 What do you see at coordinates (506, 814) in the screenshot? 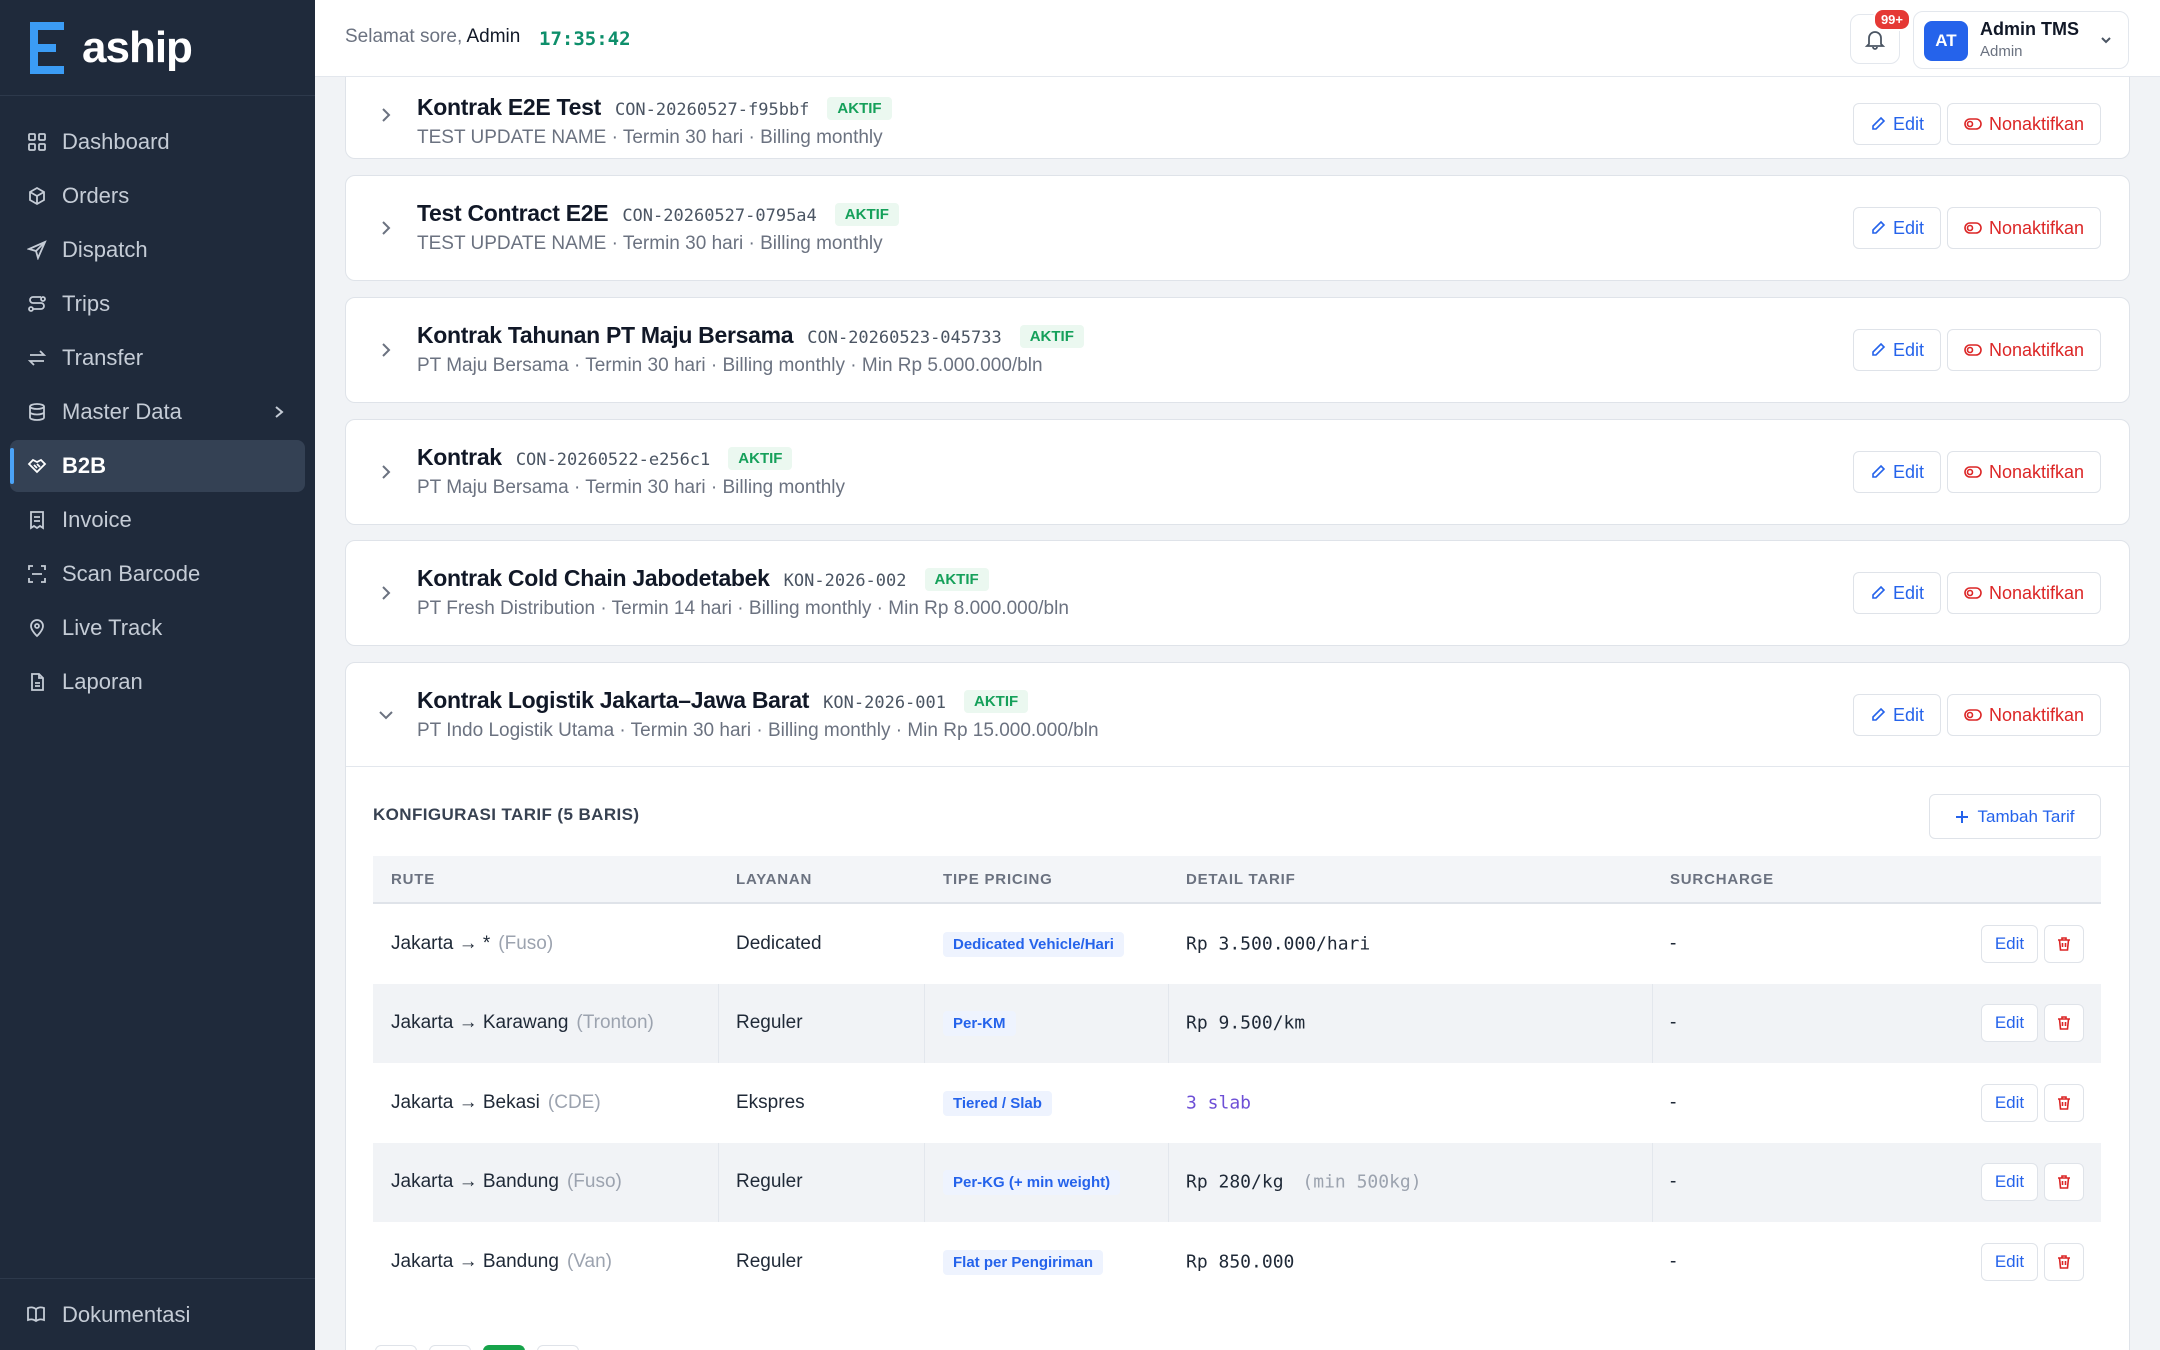
I see `tariff-section-title: KONFIGURASI TARIF (5 BARIS)` at bounding box center [506, 814].